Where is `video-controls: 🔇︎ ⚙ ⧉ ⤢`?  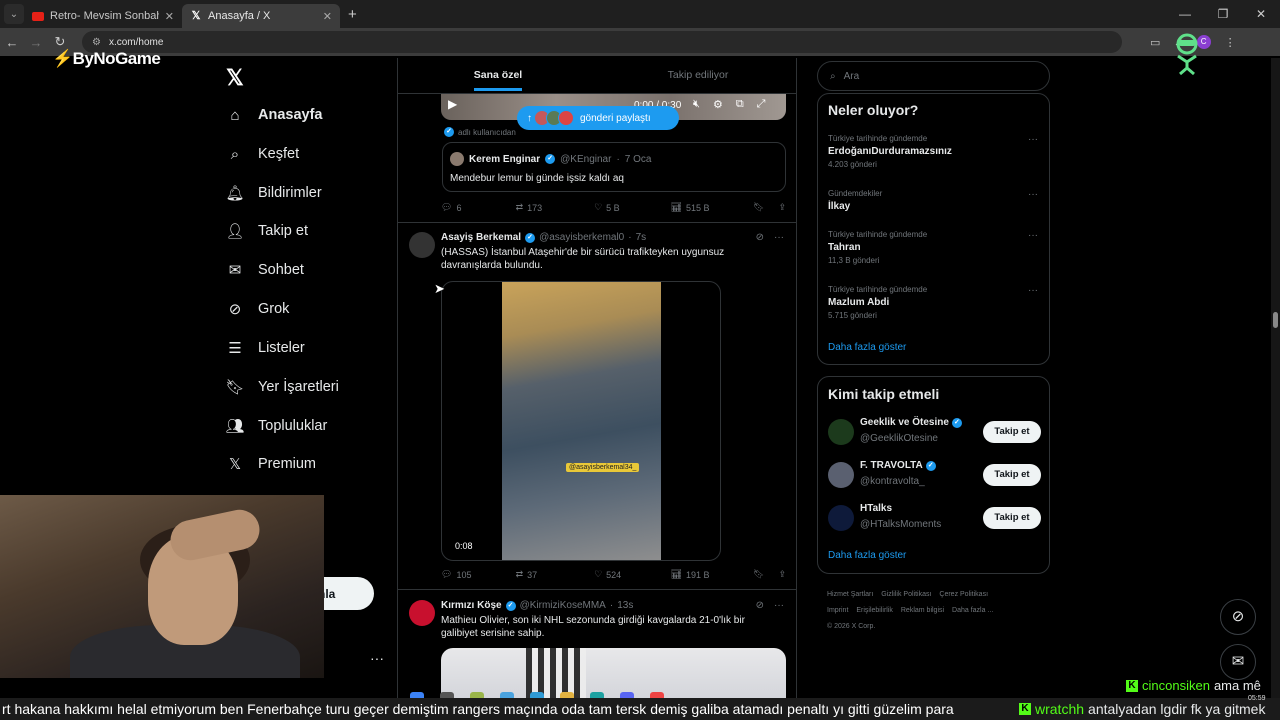
video-controls: 🔇︎ ⚙ ⧉ ⤢ is located at coordinates (729, 104).